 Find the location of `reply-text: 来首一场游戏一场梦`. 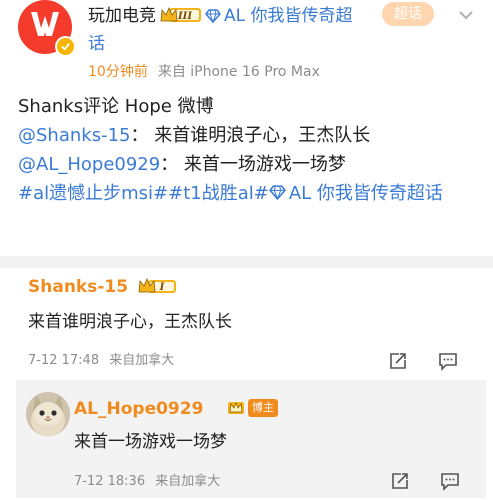

reply-text: 来首一场游戏一场梦 is located at coordinates (150, 442).